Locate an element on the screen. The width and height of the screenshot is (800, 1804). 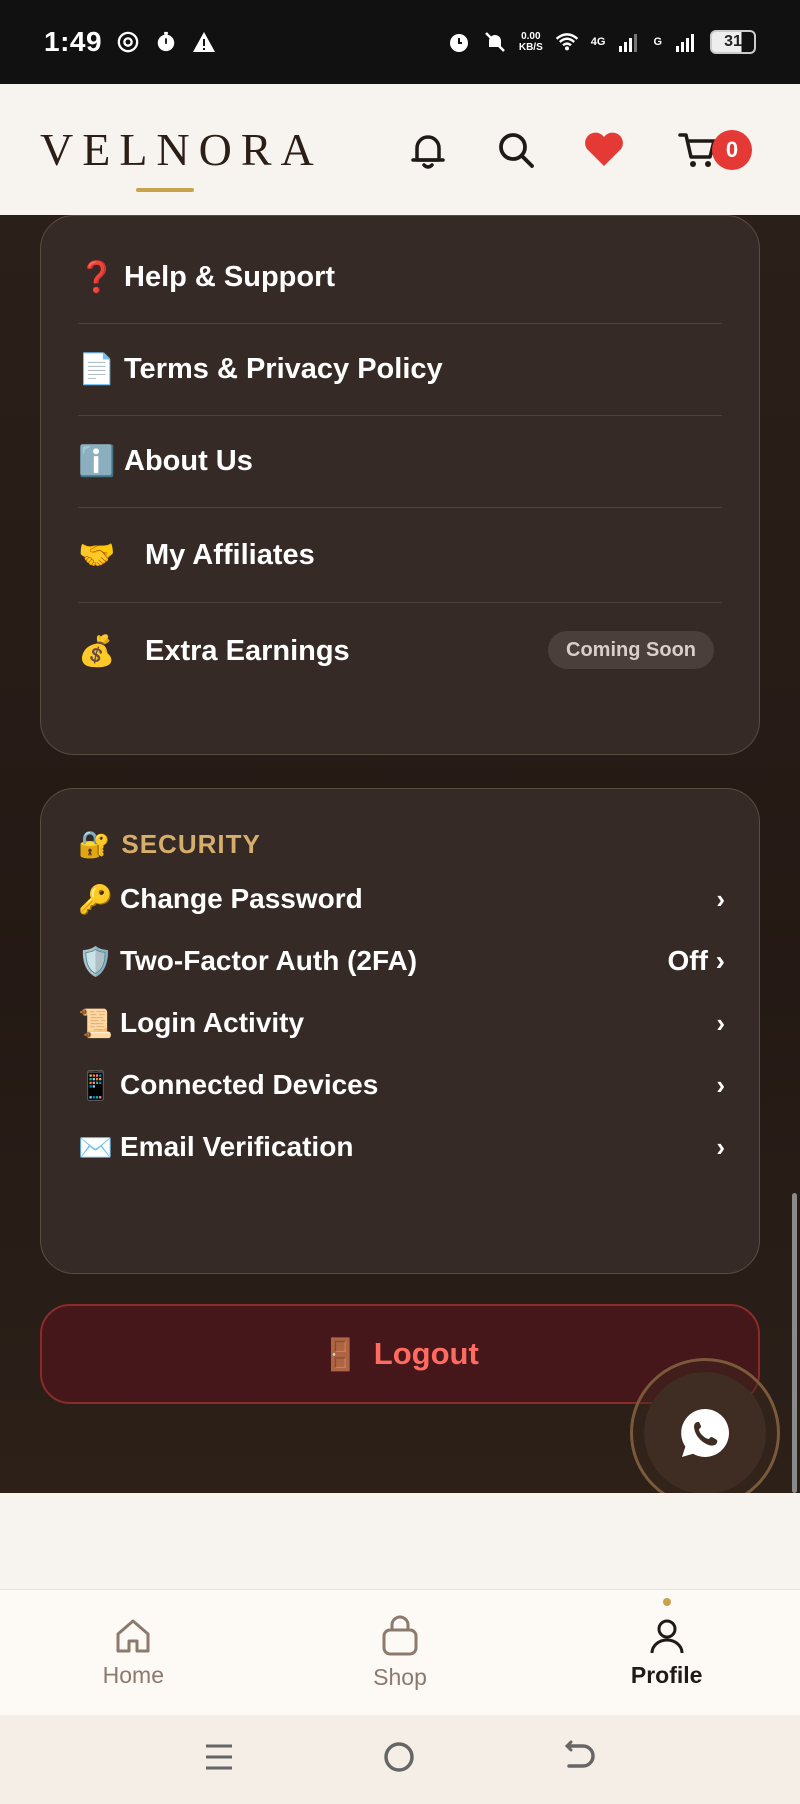
chrome-icon is located at coordinates (128, 42).